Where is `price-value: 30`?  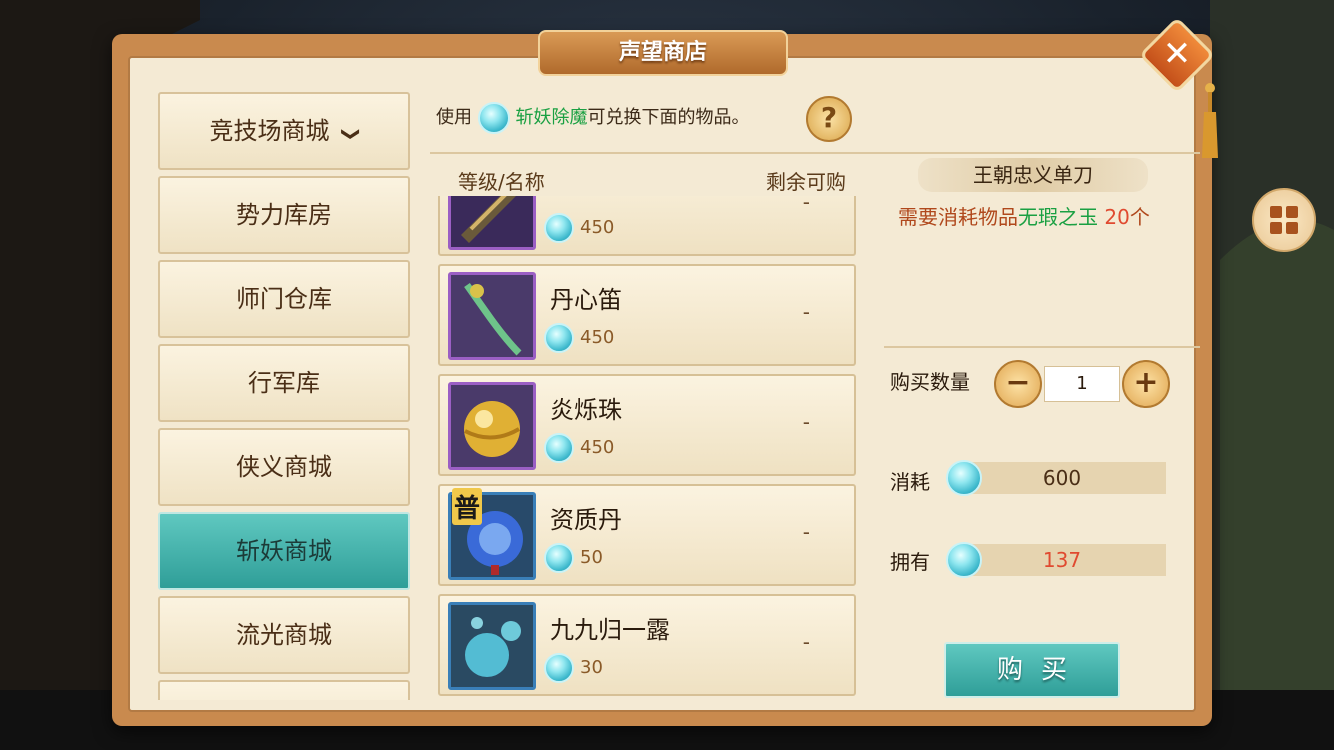 price-value: 30 is located at coordinates (591, 667).